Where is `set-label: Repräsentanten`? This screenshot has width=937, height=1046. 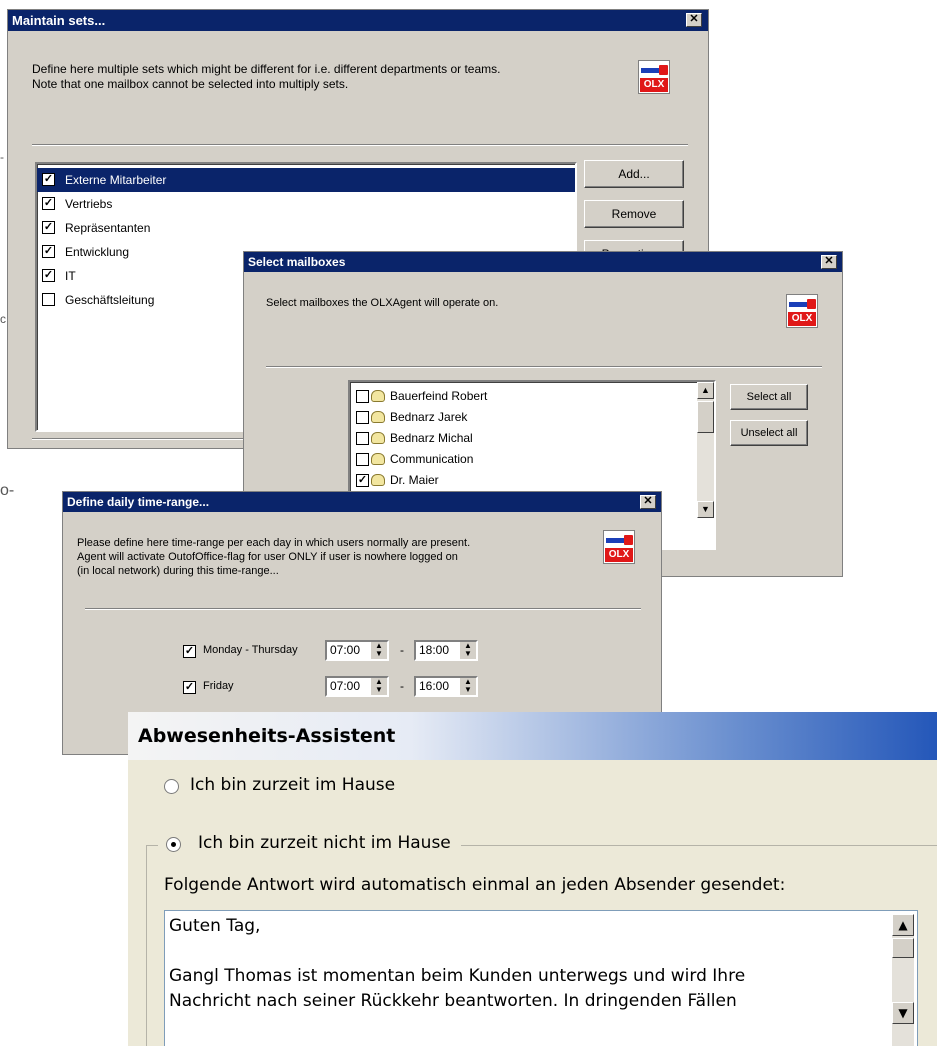 set-label: Repräsentanten is located at coordinates (108, 228).